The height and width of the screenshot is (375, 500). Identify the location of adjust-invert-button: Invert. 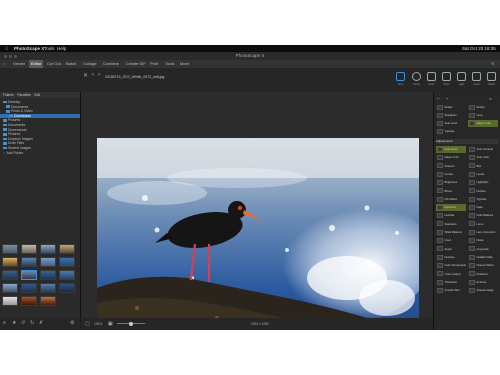
(451, 240).